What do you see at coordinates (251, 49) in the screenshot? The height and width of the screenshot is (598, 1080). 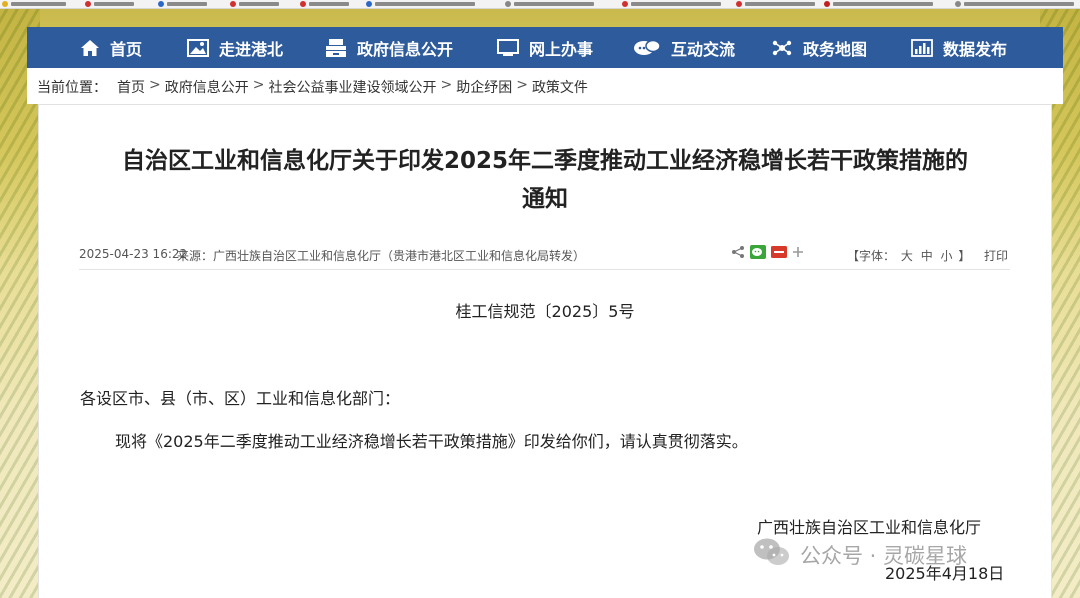 I see `nav-item-label: 走进港北` at bounding box center [251, 49].